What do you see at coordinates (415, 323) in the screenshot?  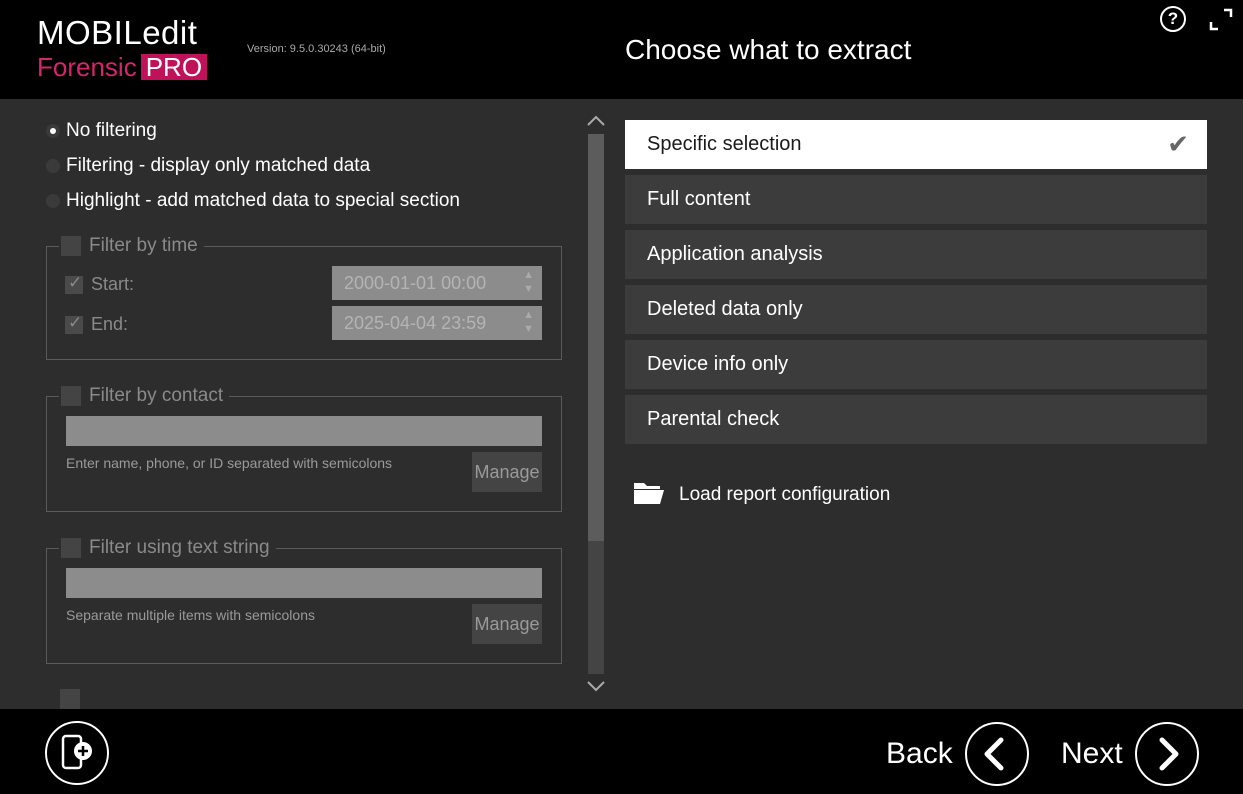 I see `end-datetime-value: 2025-04-04 23:59` at bounding box center [415, 323].